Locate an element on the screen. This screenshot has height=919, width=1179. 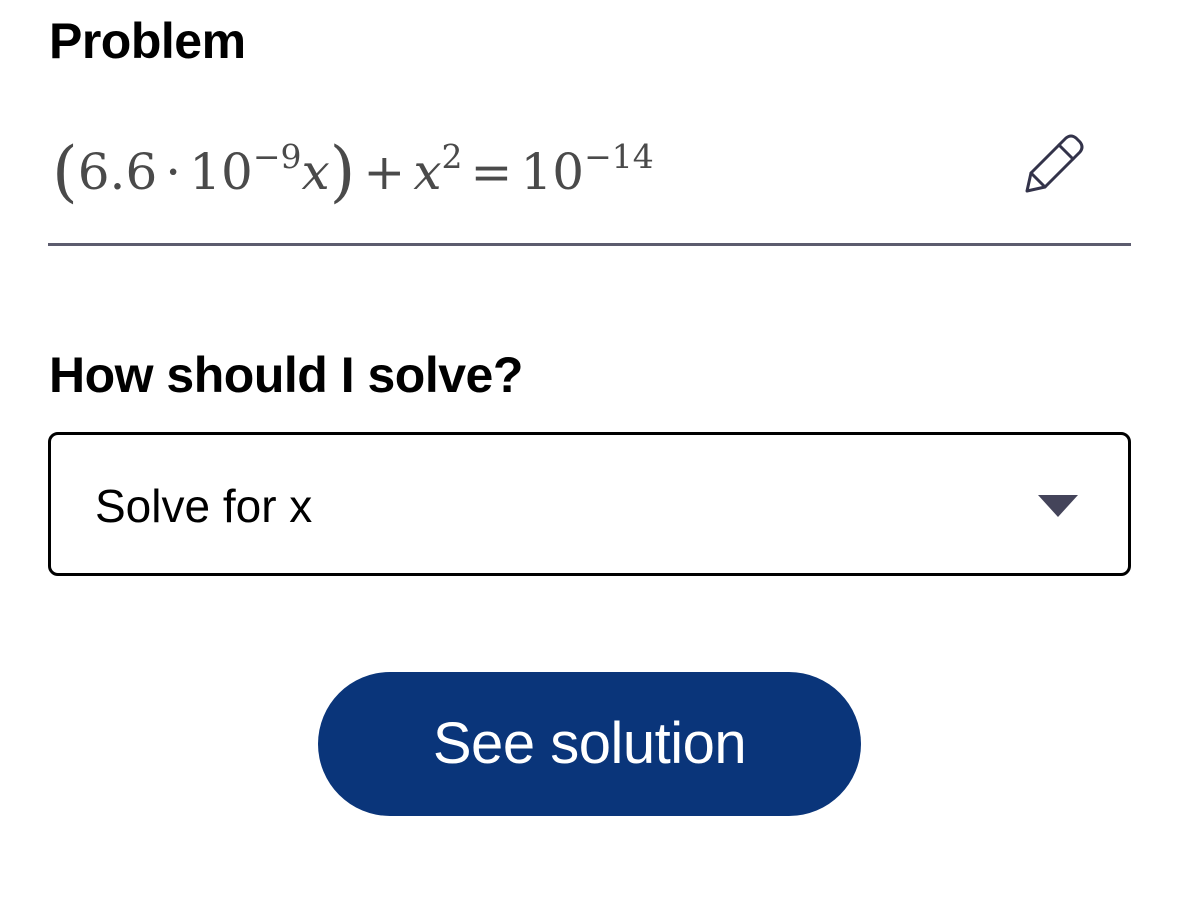
see-solution-button: See solution is located at coordinates (589, 744).